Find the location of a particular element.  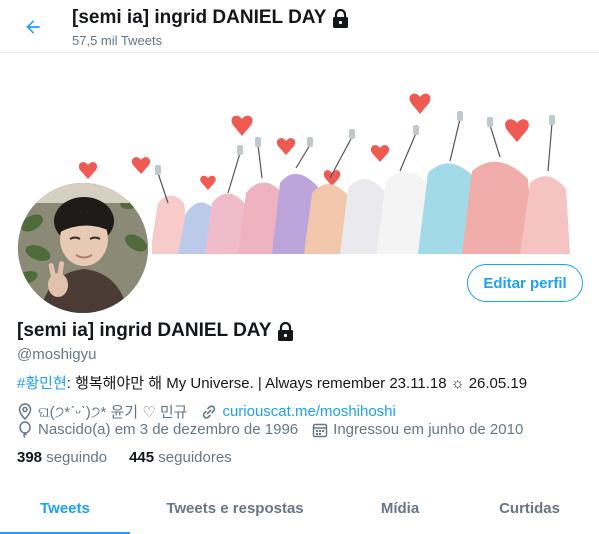

followers-link: 445 seguidores is located at coordinates (180, 457).